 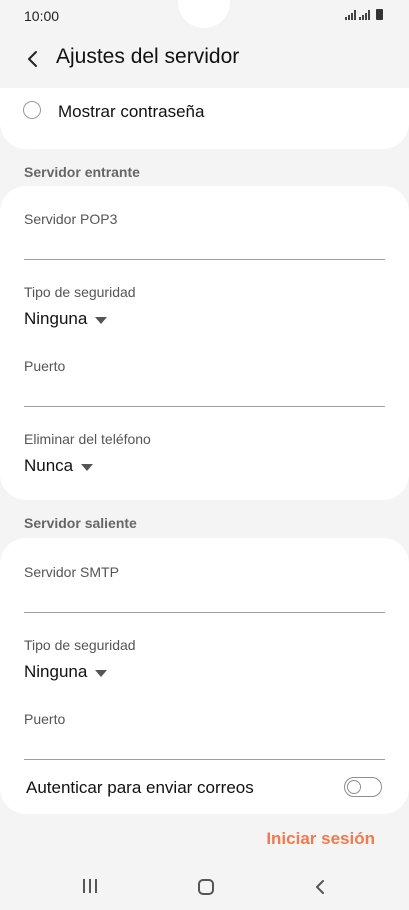 What do you see at coordinates (80, 645) in the screenshot?
I see `outgoing-security-label: Tipo de seguridad` at bounding box center [80, 645].